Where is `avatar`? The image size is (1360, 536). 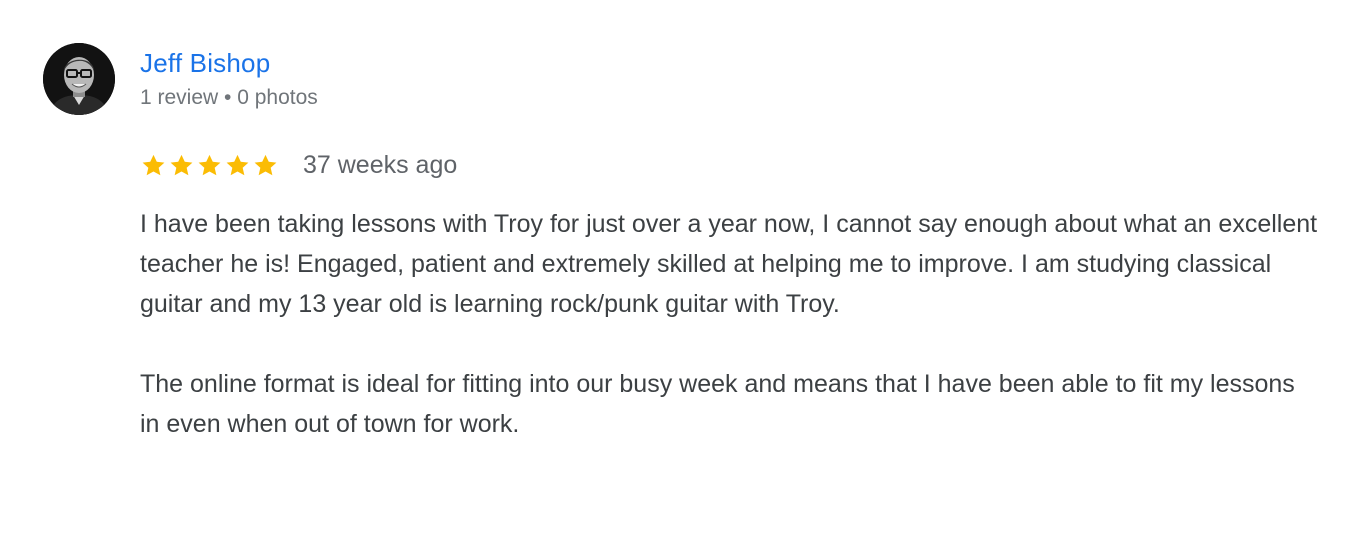 avatar is located at coordinates (79, 79).